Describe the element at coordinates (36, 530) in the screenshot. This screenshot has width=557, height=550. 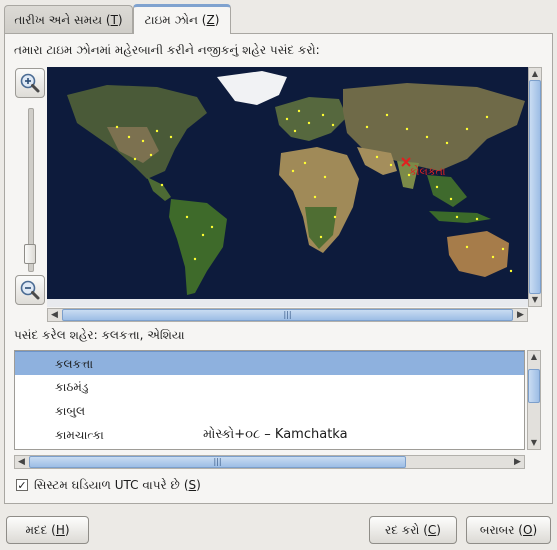
I see `help-button-label: મદદ` at that location.